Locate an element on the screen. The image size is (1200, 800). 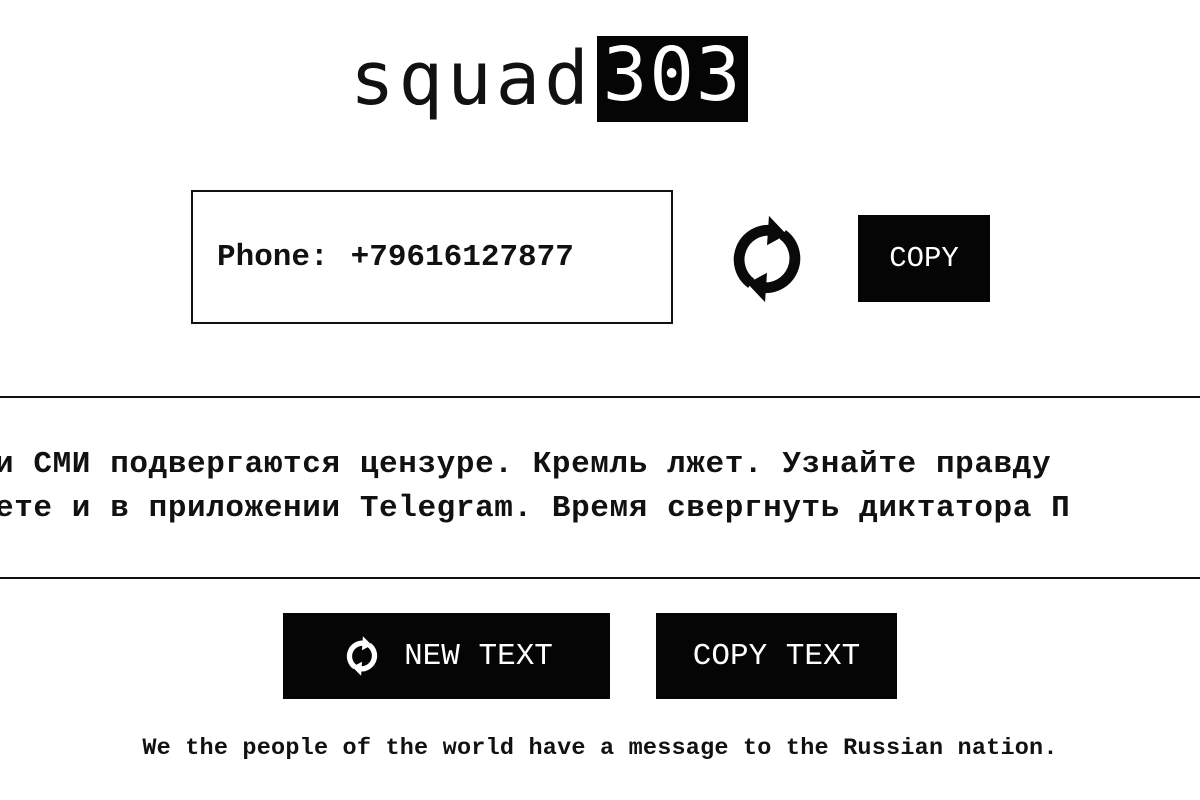
logo-word: squad is located at coordinates (471, 79).